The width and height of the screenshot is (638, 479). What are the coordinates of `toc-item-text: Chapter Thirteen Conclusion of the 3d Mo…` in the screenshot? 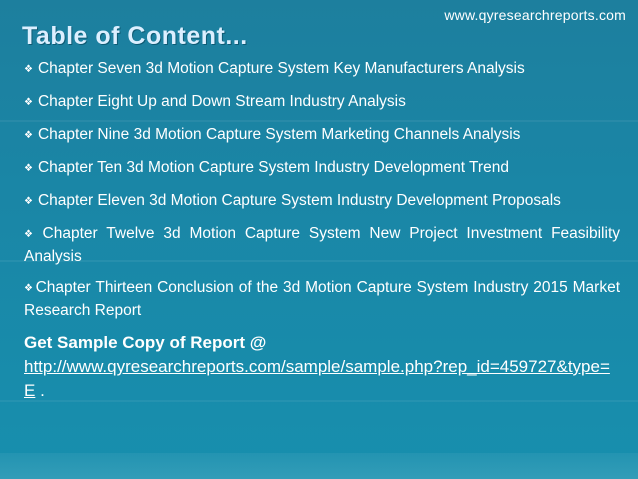 It's located at (322, 299).